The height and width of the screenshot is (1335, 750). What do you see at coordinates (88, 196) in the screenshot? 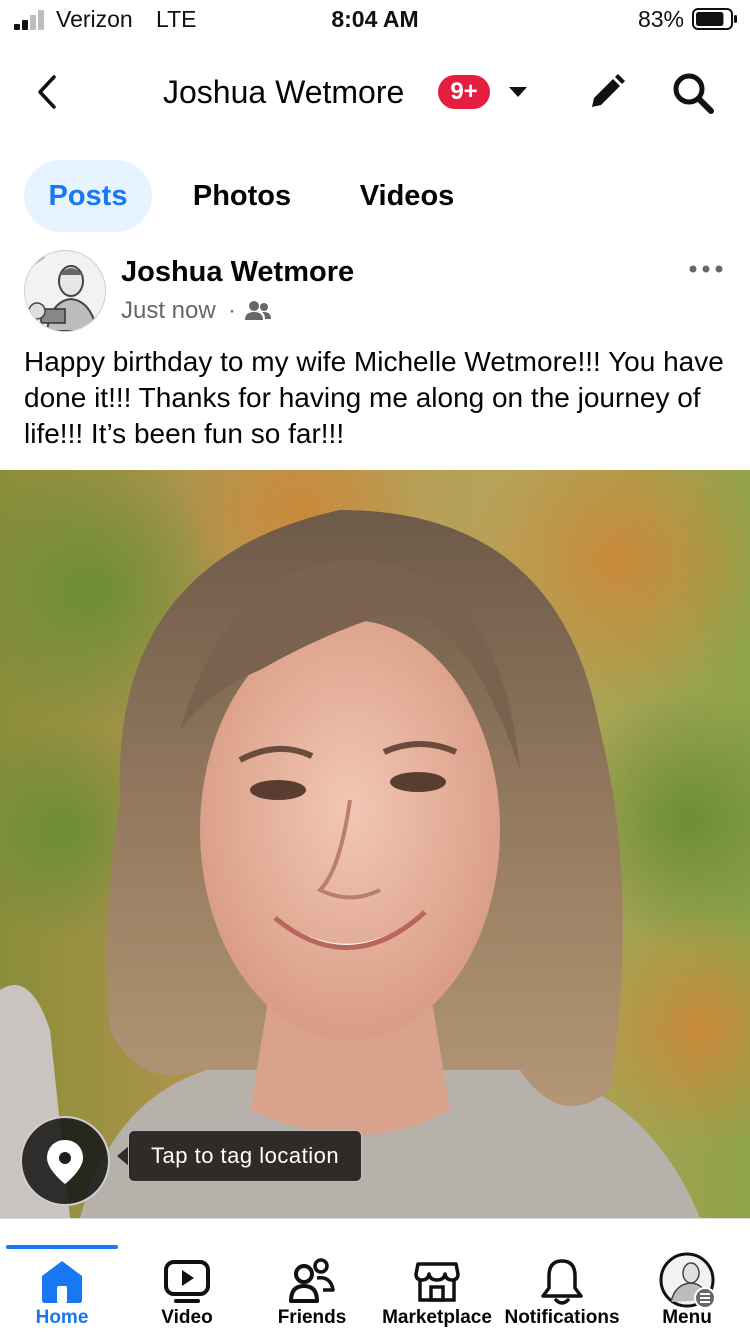
I see `tab-posts: Posts` at bounding box center [88, 196].